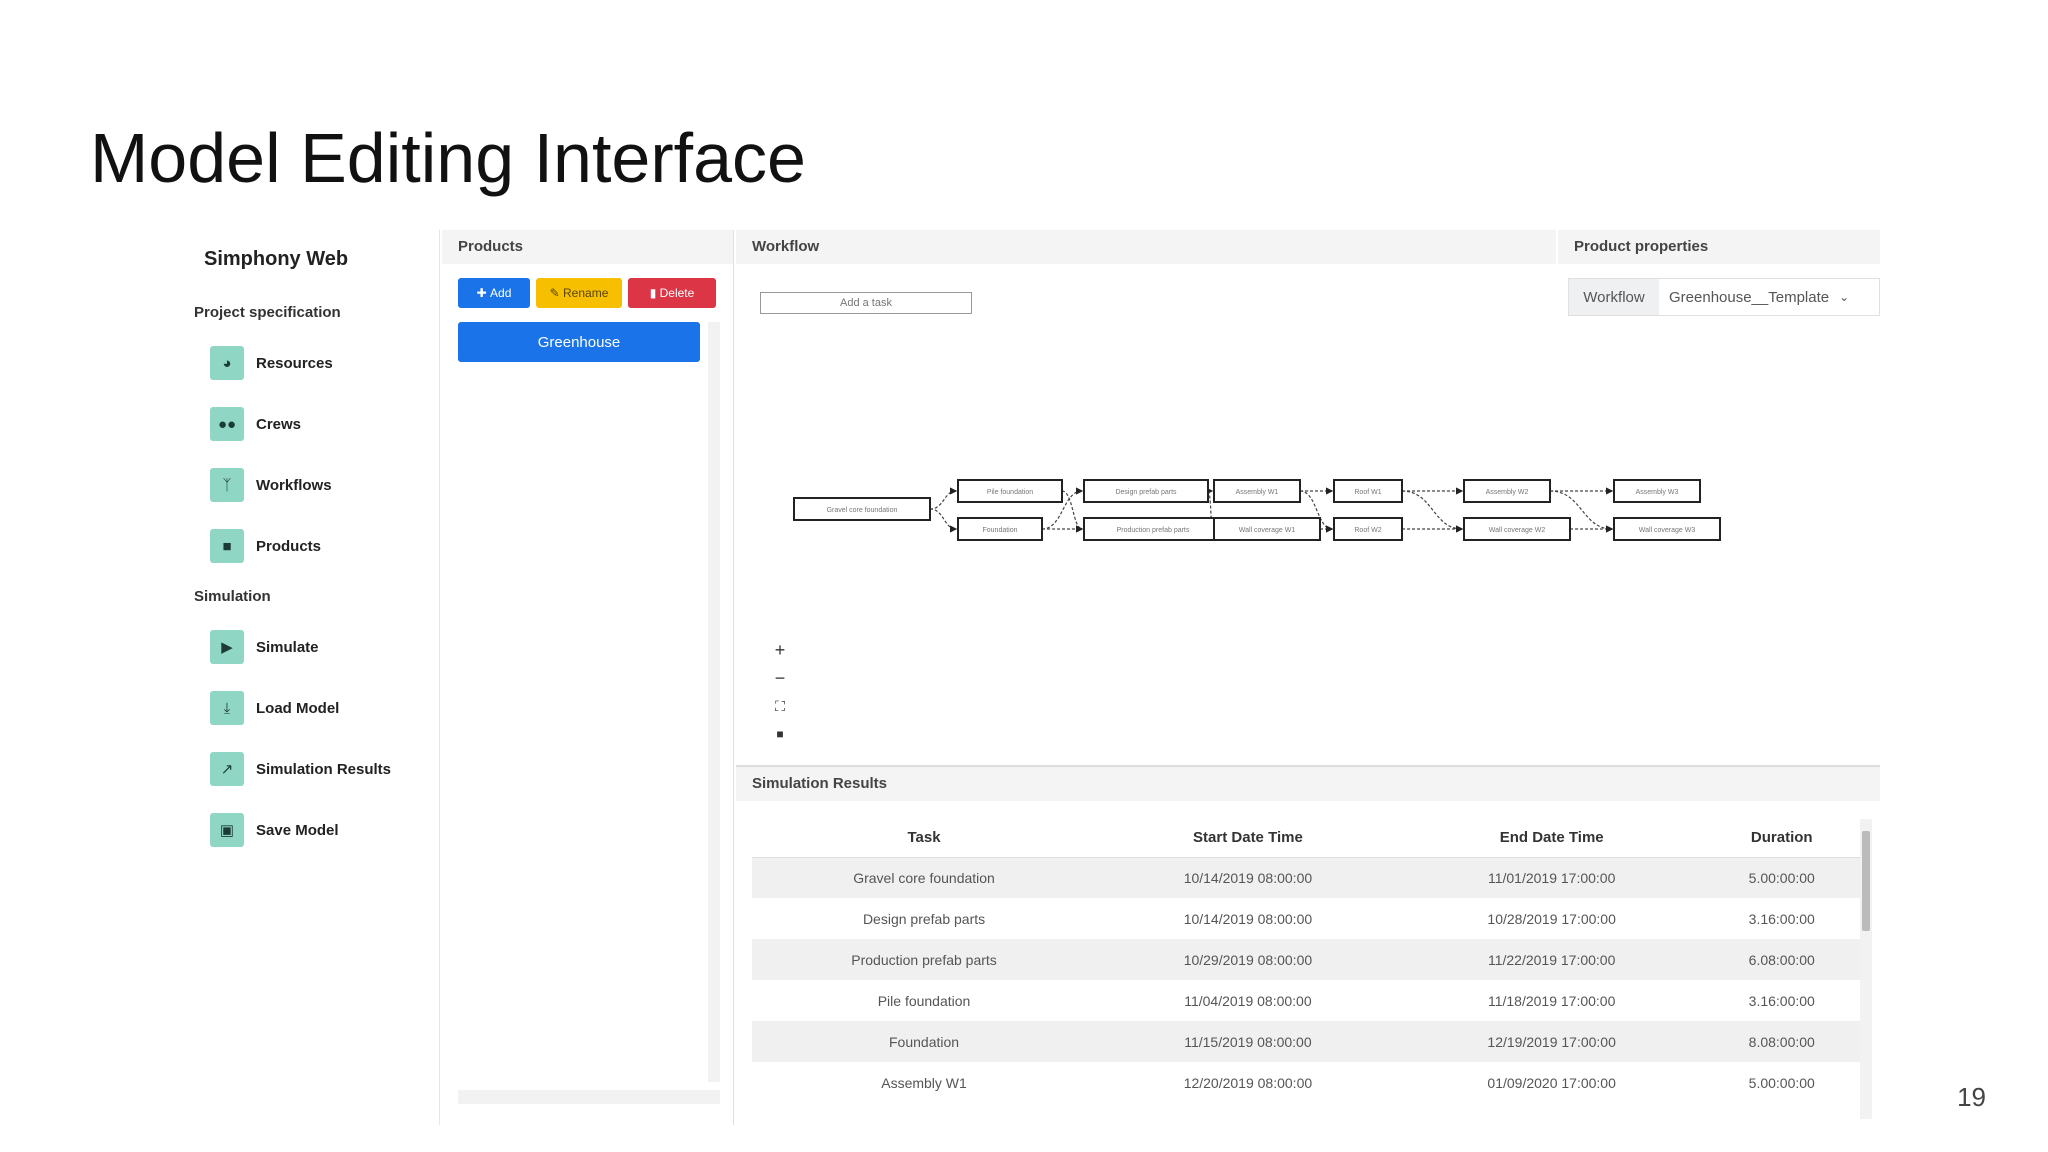 The height and width of the screenshot is (1152, 2048). I want to click on workflow-node-label: Roof W1, so click(1367, 492).